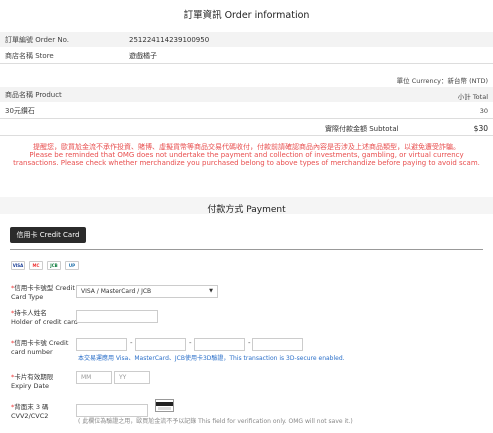 The width and height of the screenshot is (493, 433). What do you see at coordinates (20, 110) in the screenshot?
I see `product-name: 30元鑽石` at bounding box center [20, 110].